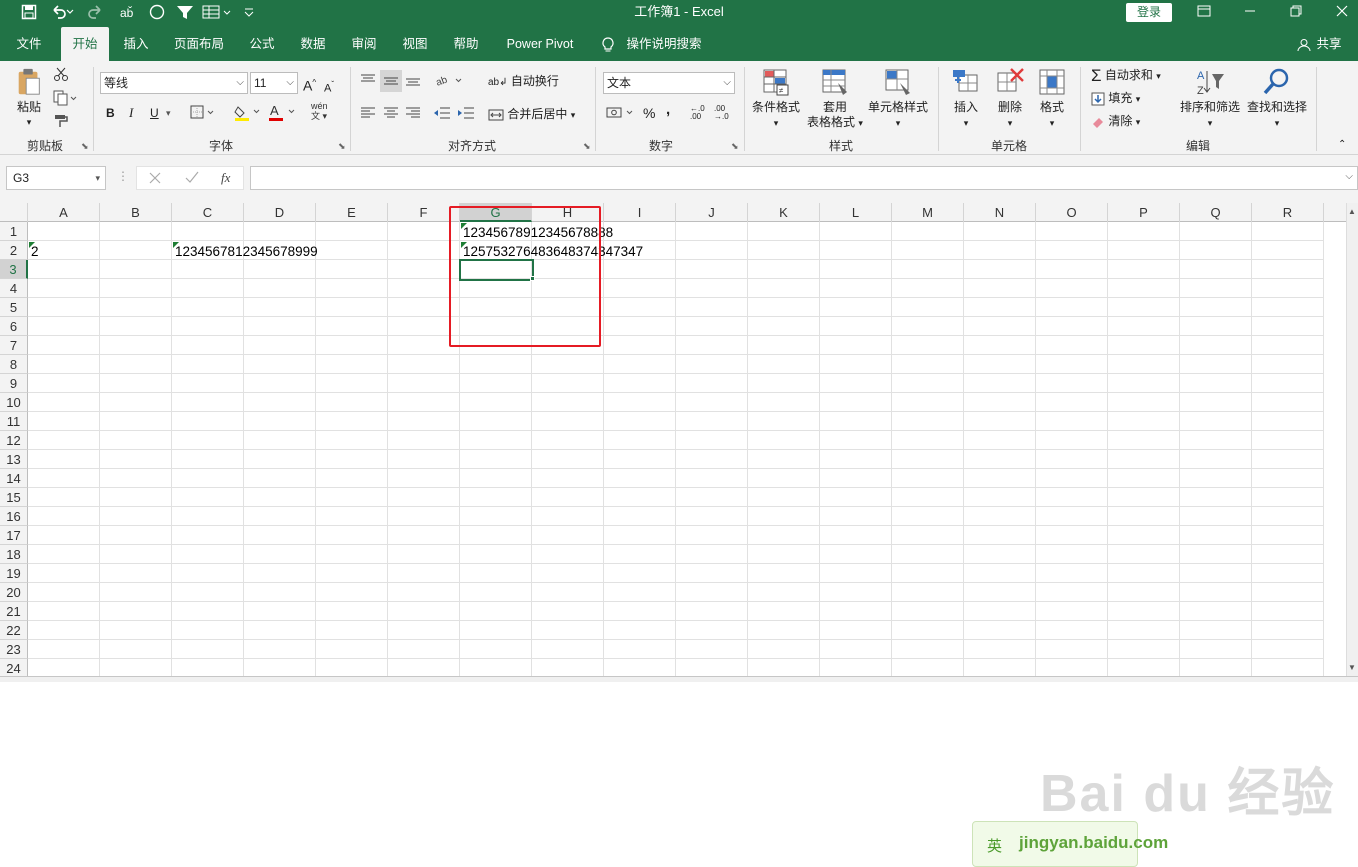  Describe the element at coordinates (523, 82) in the screenshot. I see `wrap-text-button: ab↲ 自动换行` at that location.